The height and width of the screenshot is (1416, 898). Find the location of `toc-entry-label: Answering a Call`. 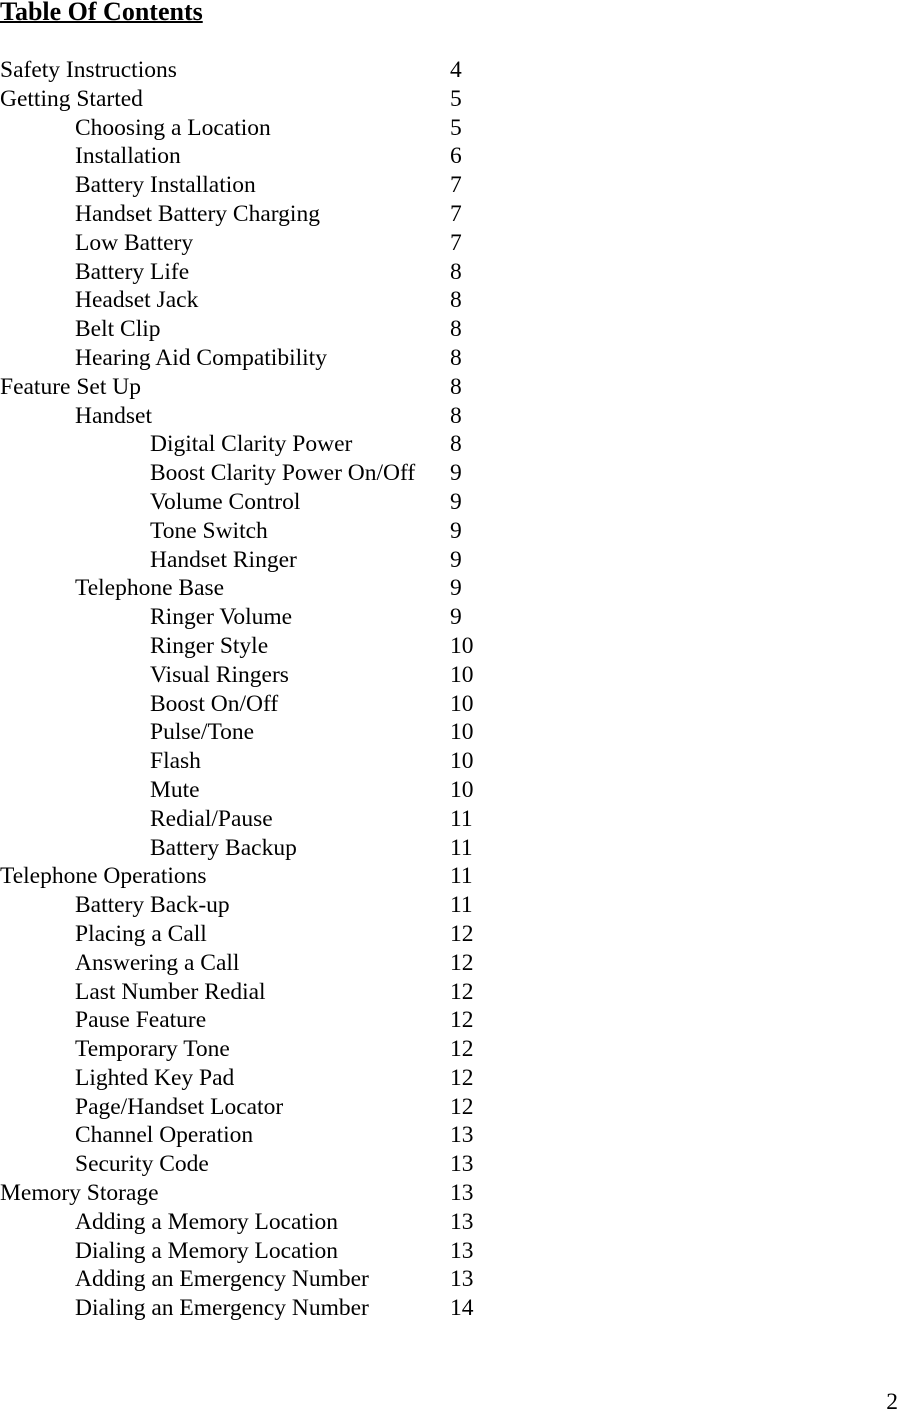

toc-entry-label: Answering a Call is located at coordinates (157, 962).